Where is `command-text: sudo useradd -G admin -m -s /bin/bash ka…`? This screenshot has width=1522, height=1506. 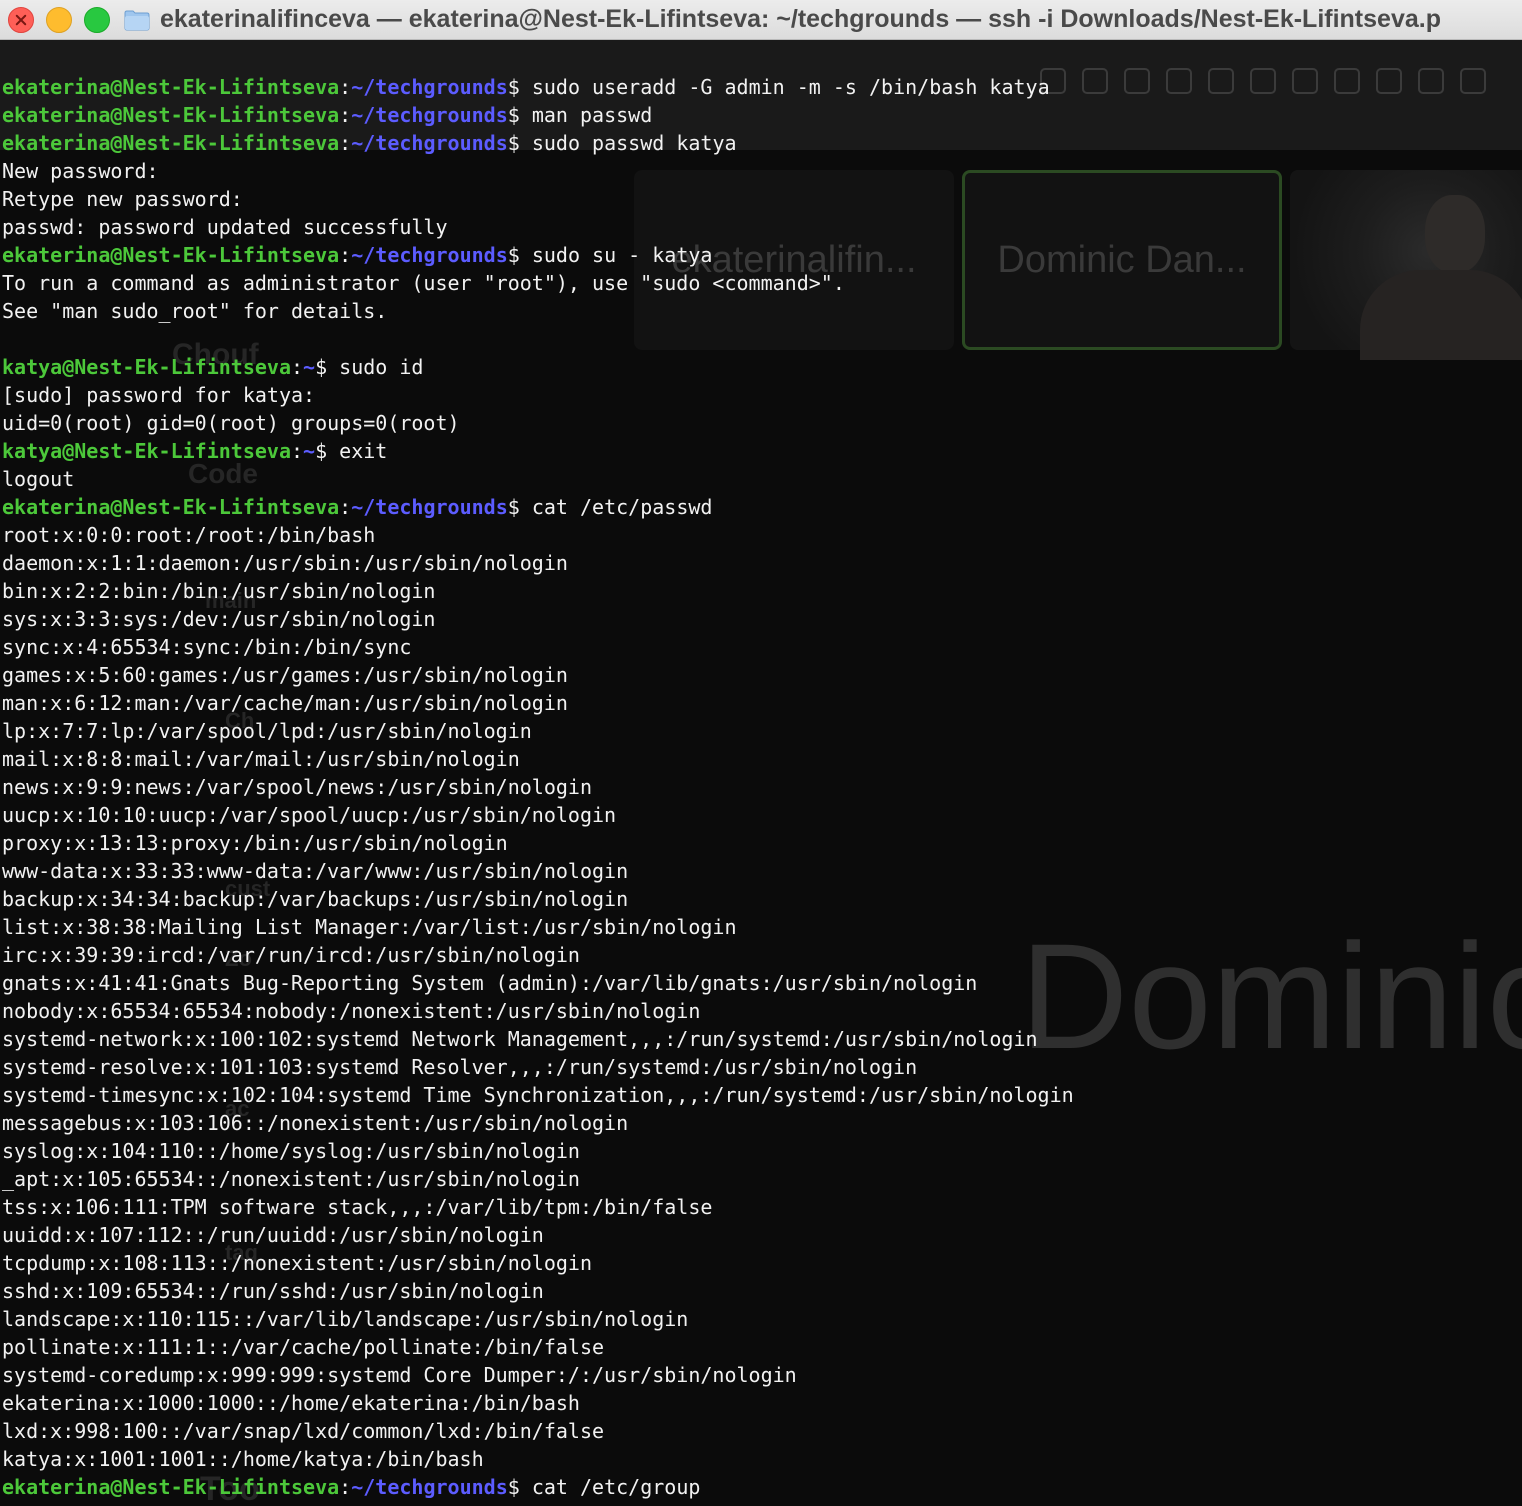 command-text: sudo useradd -G admin -m -s /bin/bash ka… is located at coordinates (790, 87).